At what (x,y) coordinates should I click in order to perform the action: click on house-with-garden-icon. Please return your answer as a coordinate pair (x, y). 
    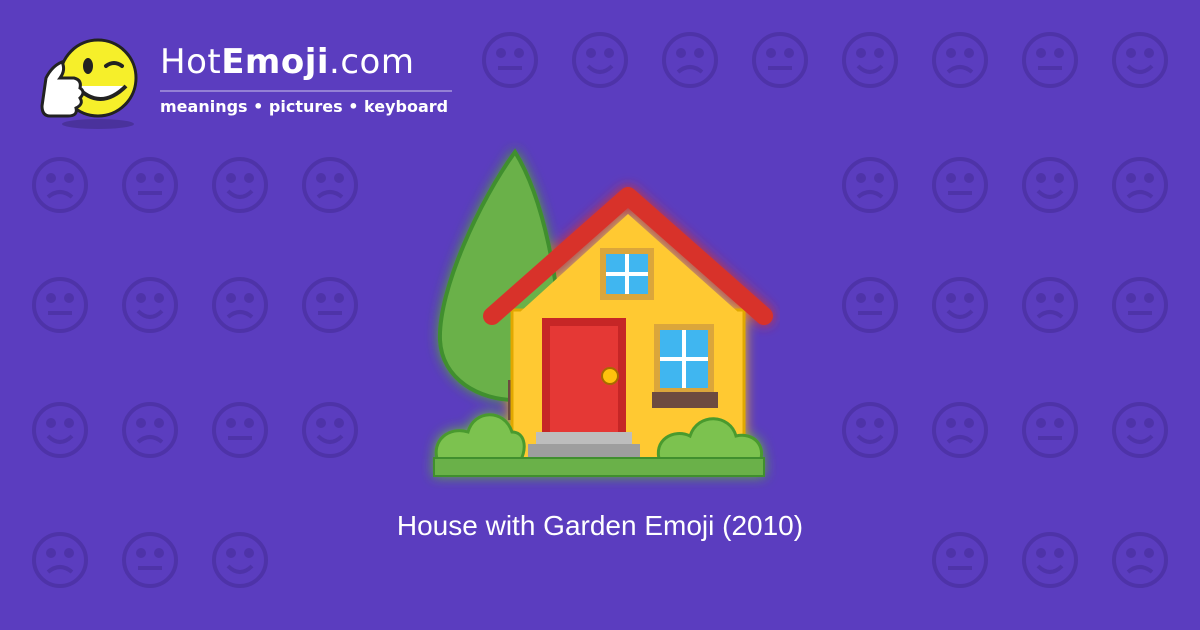
    Looking at the image, I should click on (603, 312).